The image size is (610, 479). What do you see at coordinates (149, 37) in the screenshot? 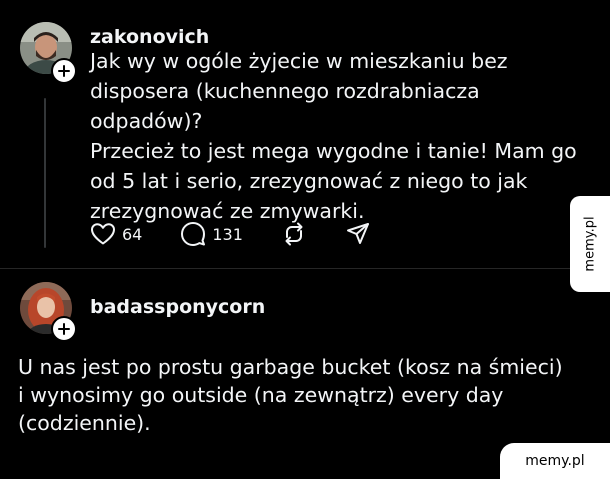
I see `post-username: zakonovich` at bounding box center [149, 37].